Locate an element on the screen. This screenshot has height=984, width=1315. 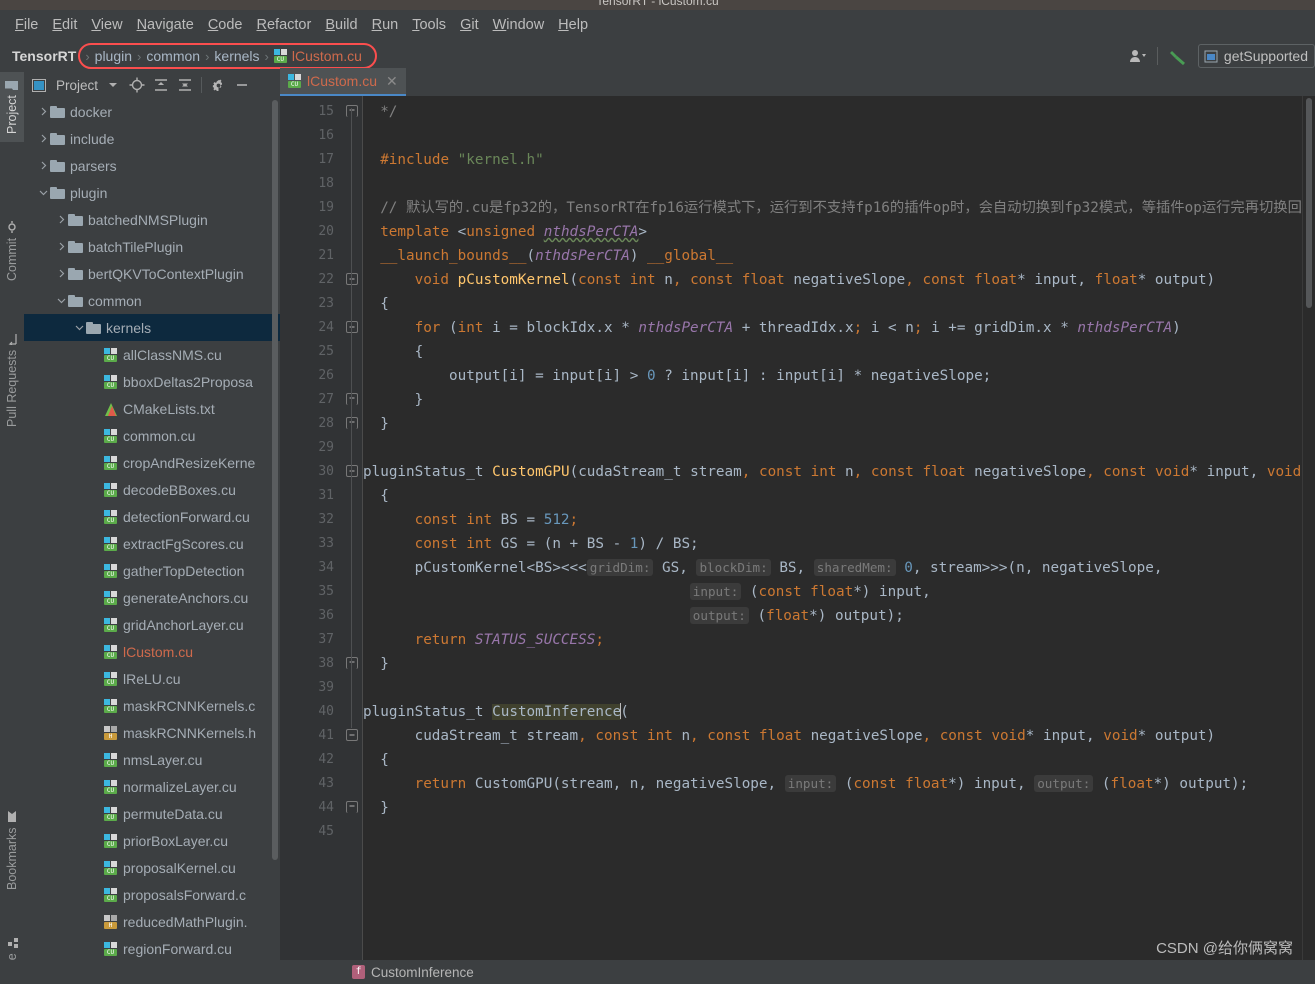
menu-item-build: Build is located at coordinates (341, 25).